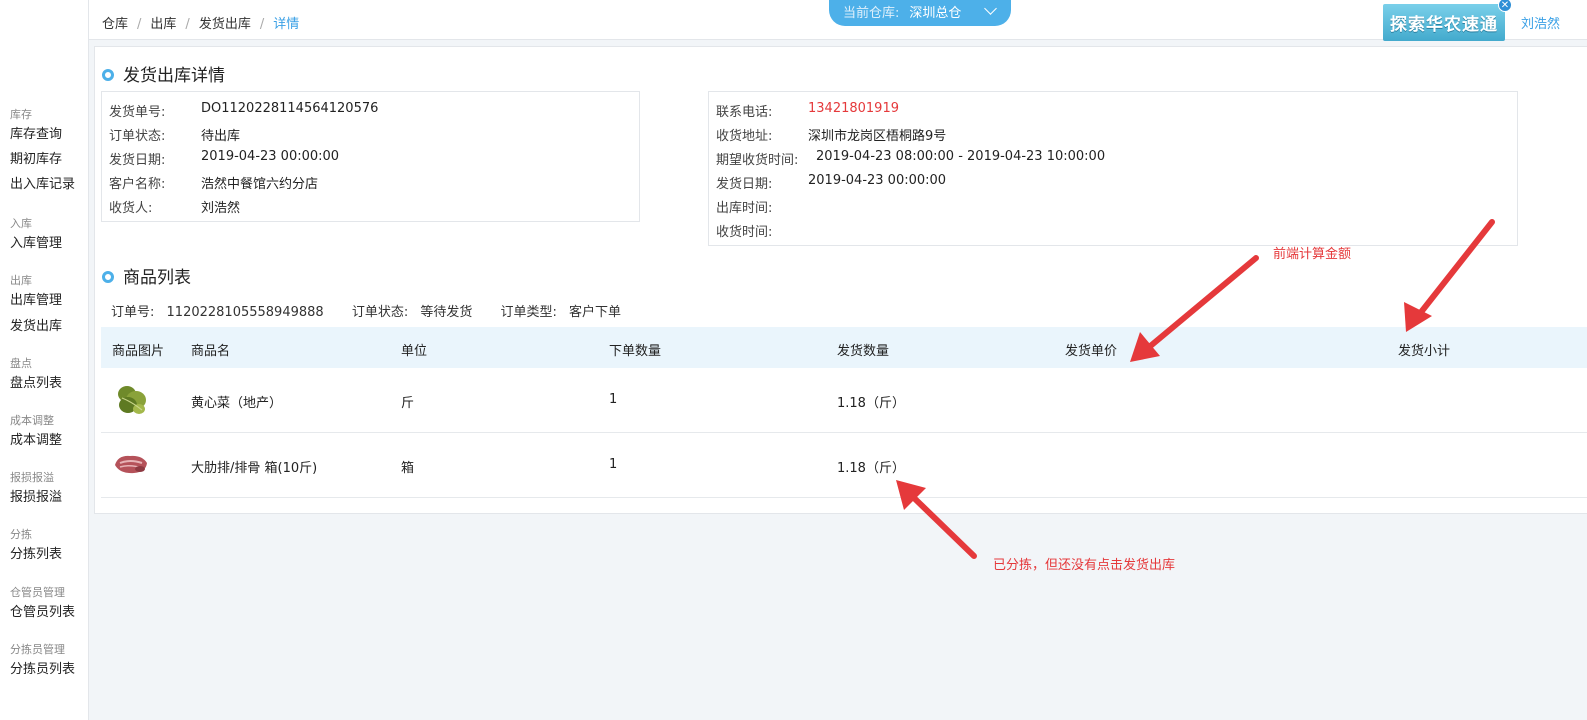 This screenshot has height=720, width=1587. I want to click on sidebar-group-title: 分拣, so click(21, 534).